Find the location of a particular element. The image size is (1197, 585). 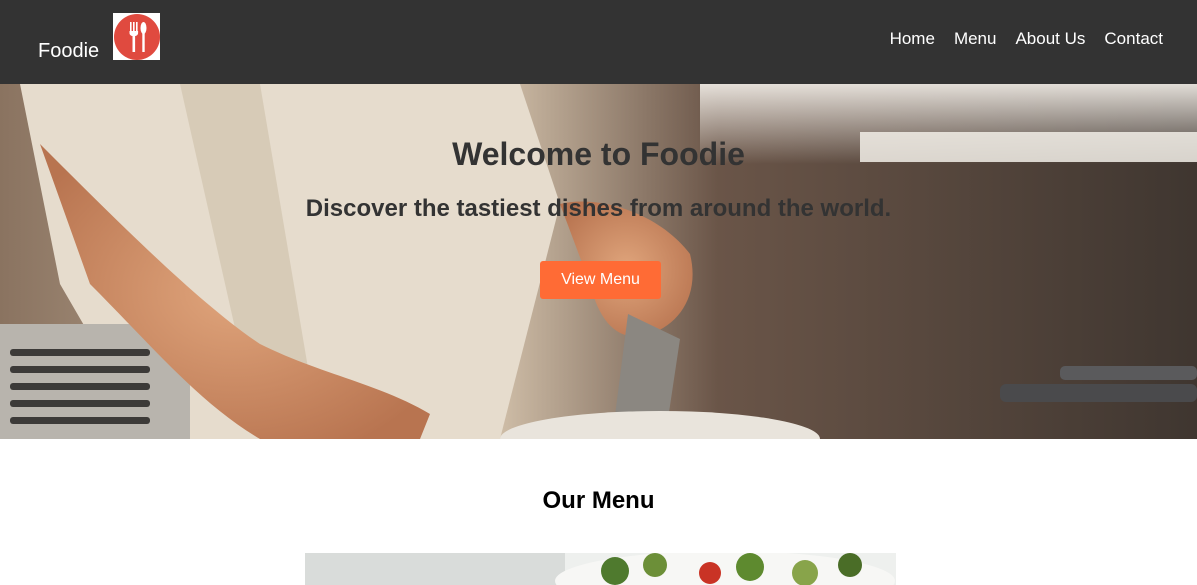

nav-menu: Menu is located at coordinates (975, 39).